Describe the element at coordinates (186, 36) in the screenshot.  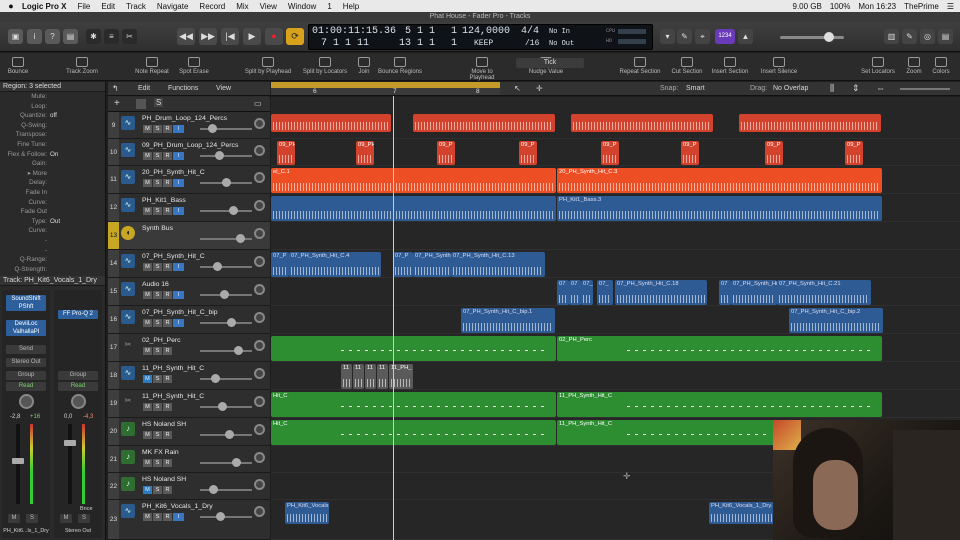
I see `rewind-button: ◀◀` at that location.